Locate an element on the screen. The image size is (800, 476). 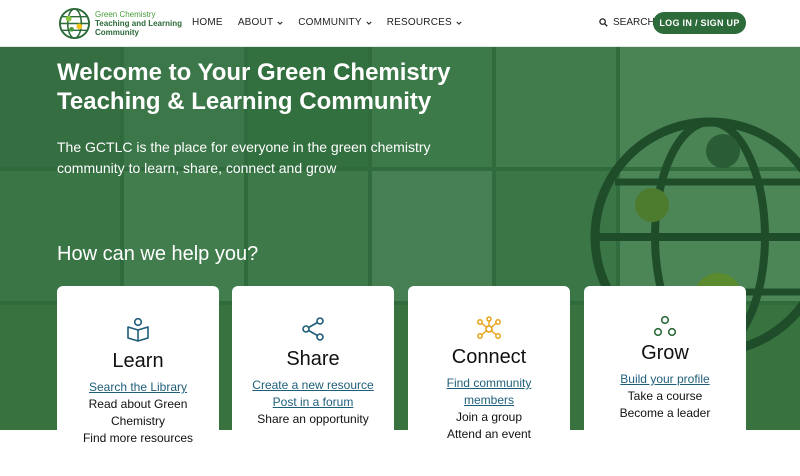
nav-about-label: ABOUT is located at coordinates (255, 22).